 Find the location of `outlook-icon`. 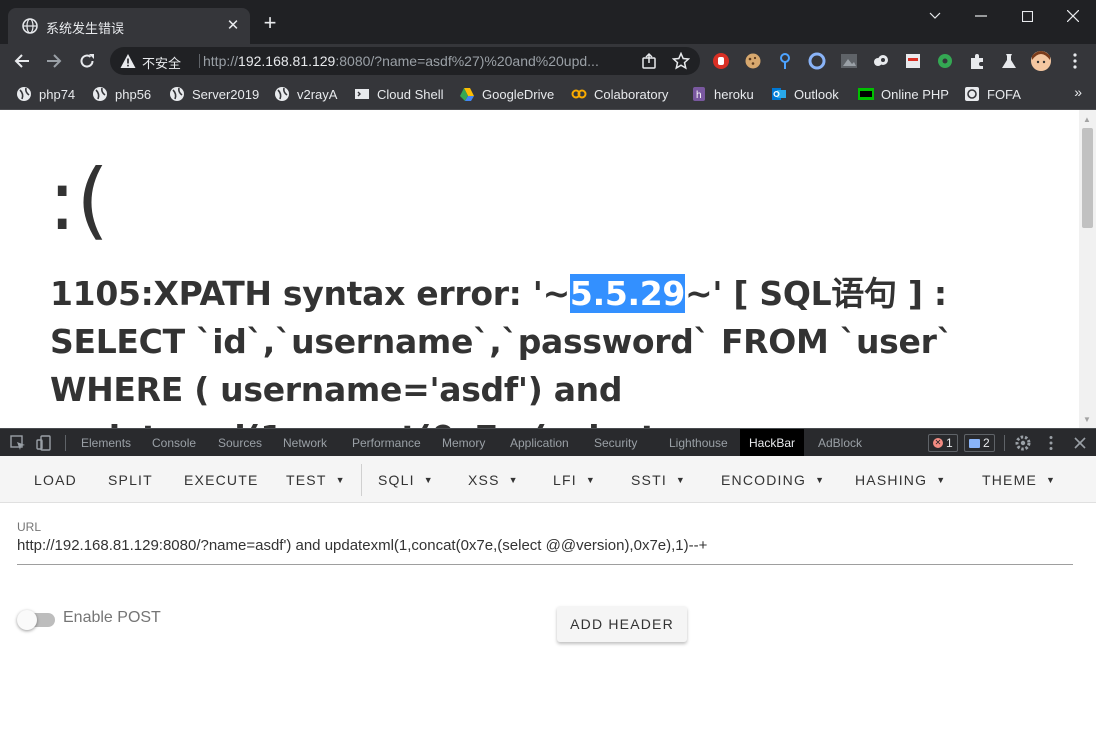

outlook-icon is located at coordinates (779, 94).